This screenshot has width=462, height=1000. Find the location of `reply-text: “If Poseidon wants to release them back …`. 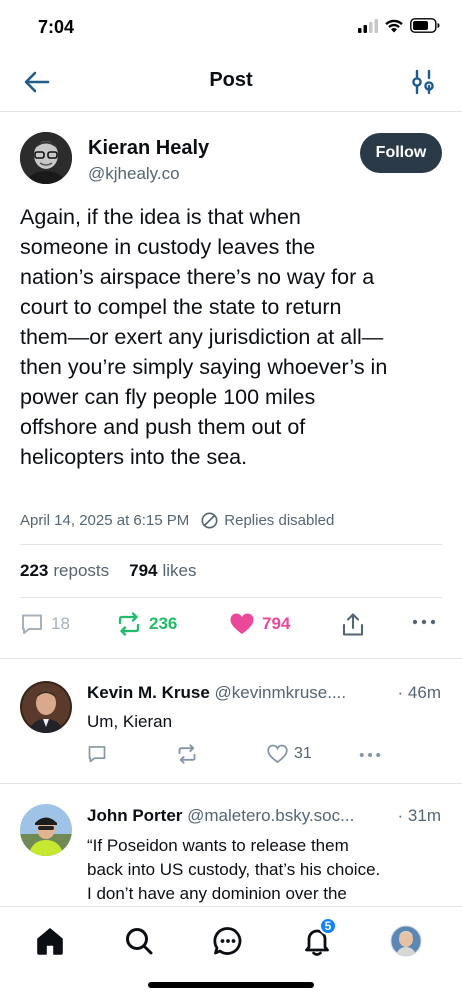

reply-text: “If Poseidon wants to release them back … is located at coordinates (234, 869).